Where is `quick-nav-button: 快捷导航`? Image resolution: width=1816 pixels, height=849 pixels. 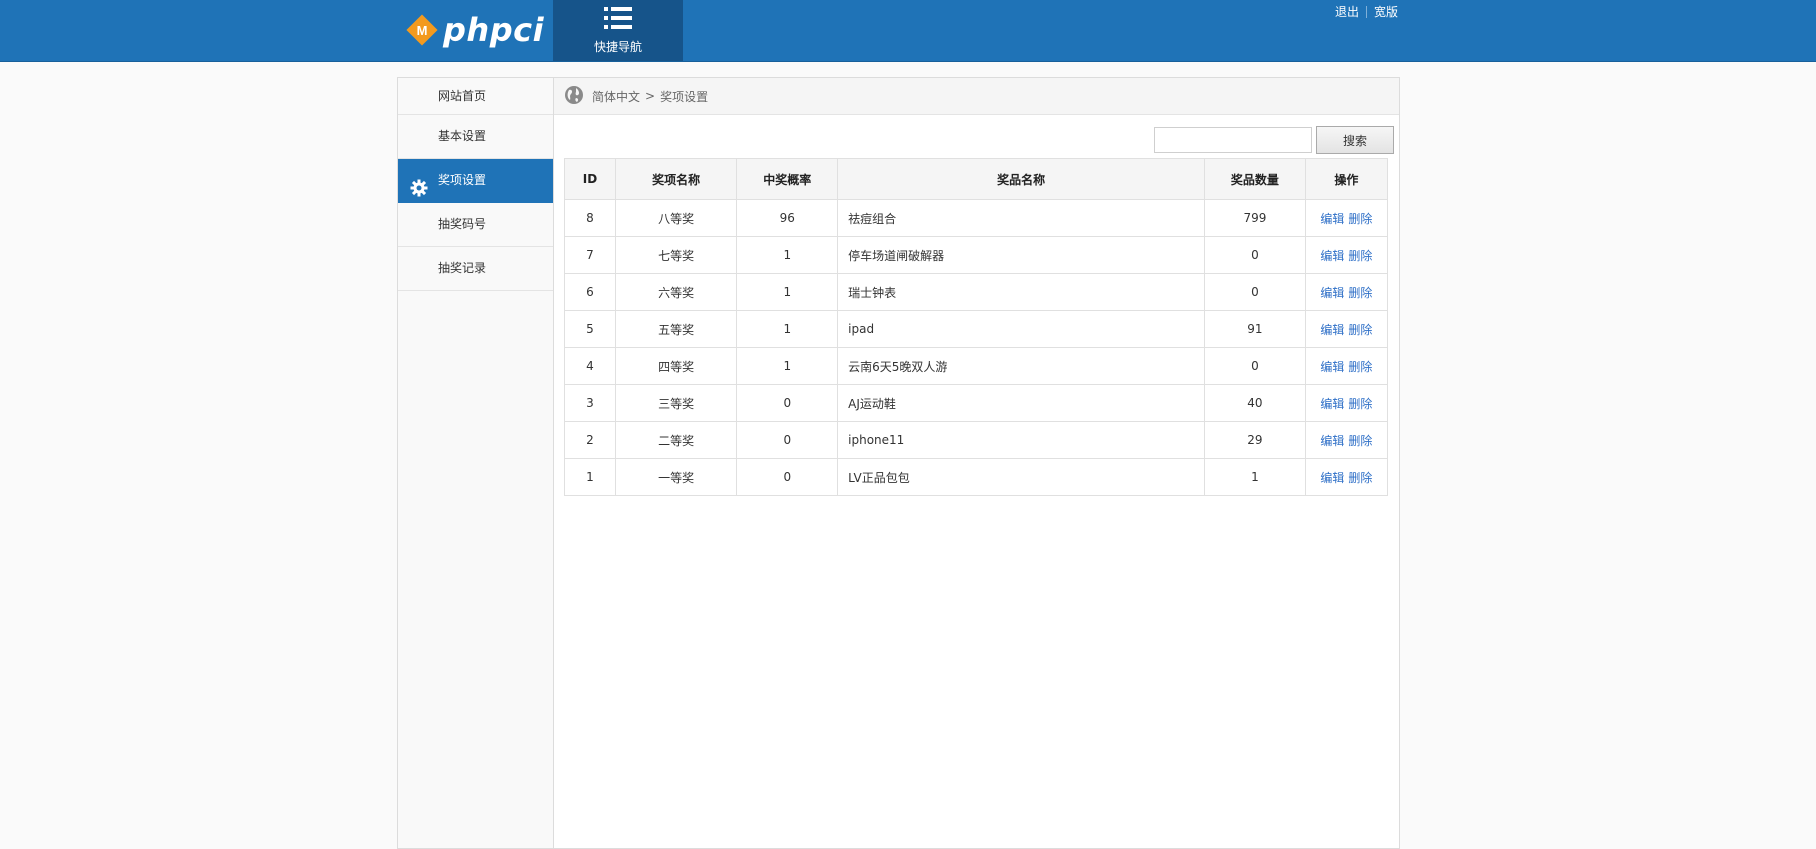 quick-nav-button: 快捷导航 is located at coordinates (618, 30).